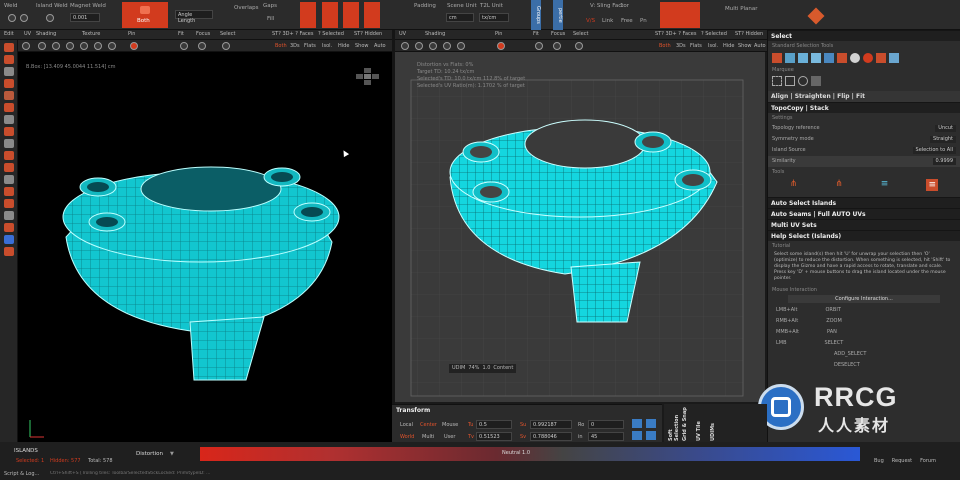 The image size is (960, 480). What do you see at coordinates (934, 150) in the screenshot?
I see `prop-island-source-value: Selection to All` at bounding box center [934, 150].